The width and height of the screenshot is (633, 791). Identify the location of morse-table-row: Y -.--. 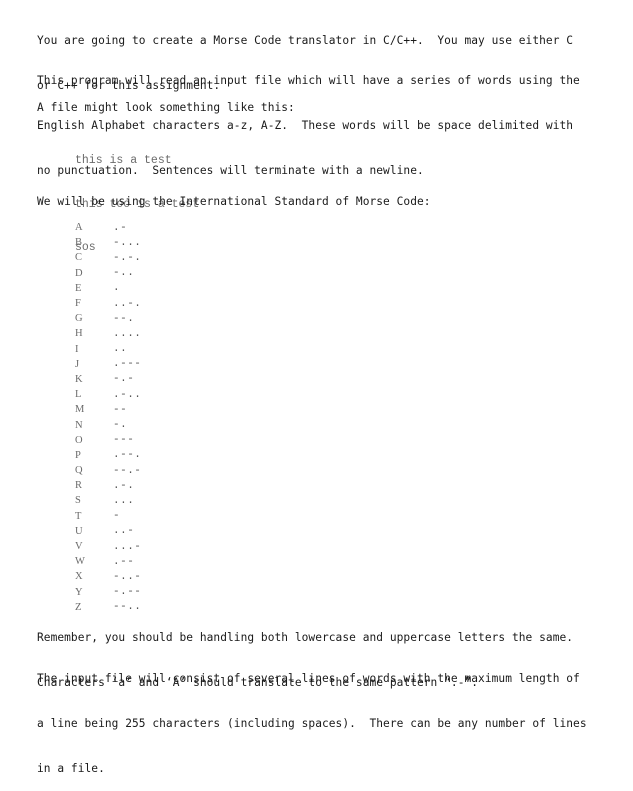
(108, 592).